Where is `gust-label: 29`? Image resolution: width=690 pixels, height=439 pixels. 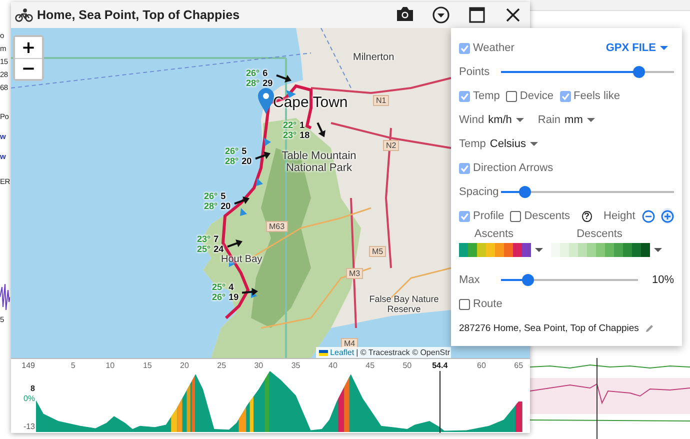 gust-label: 29 is located at coordinates (267, 83).